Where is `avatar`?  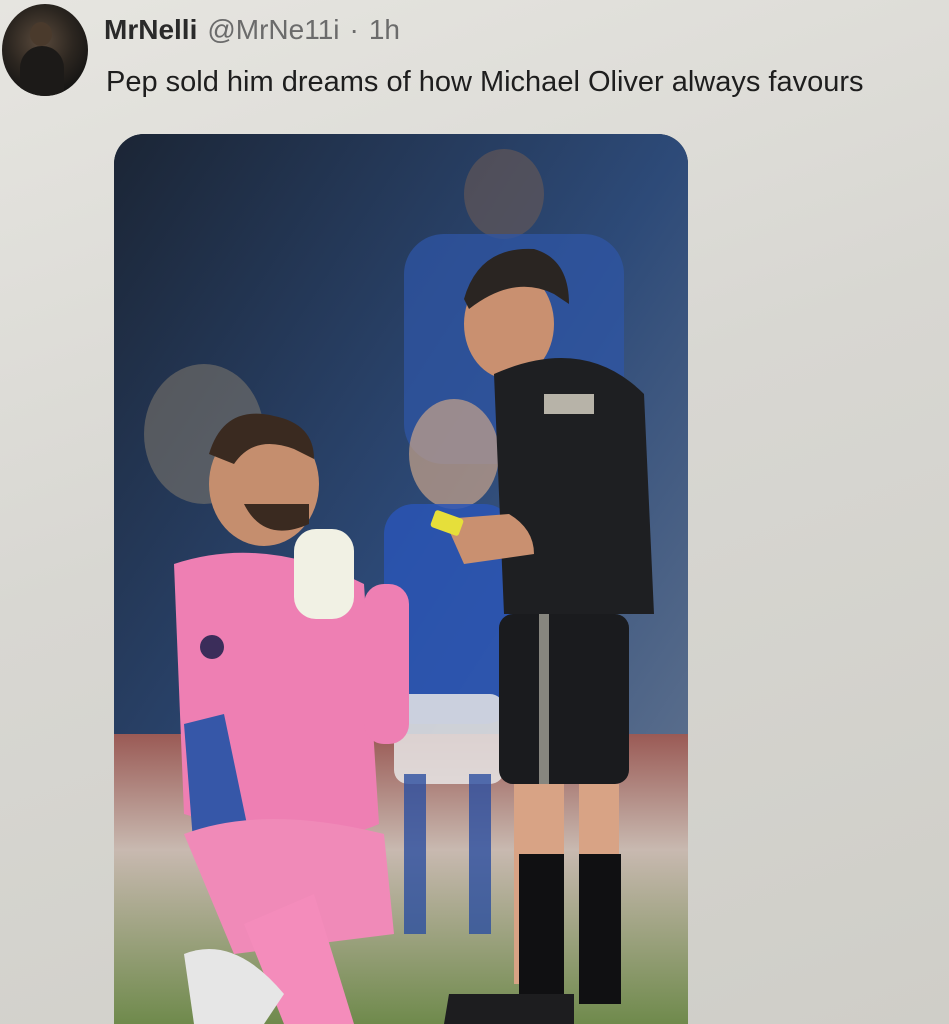 avatar is located at coordinates (45, 50).